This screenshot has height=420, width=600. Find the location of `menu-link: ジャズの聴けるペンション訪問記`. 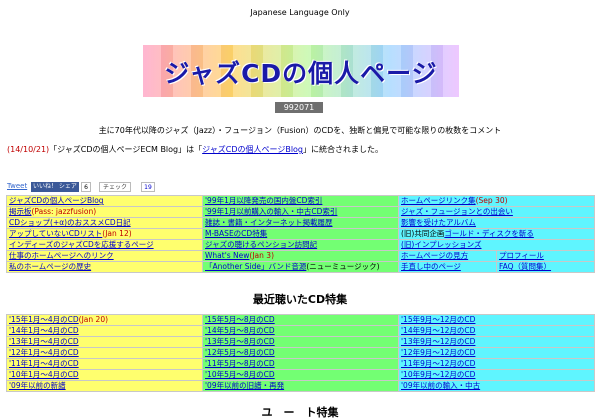

menu-link: ジャズの聴けるペンション訪問記 is located at coordinates (261, 245).